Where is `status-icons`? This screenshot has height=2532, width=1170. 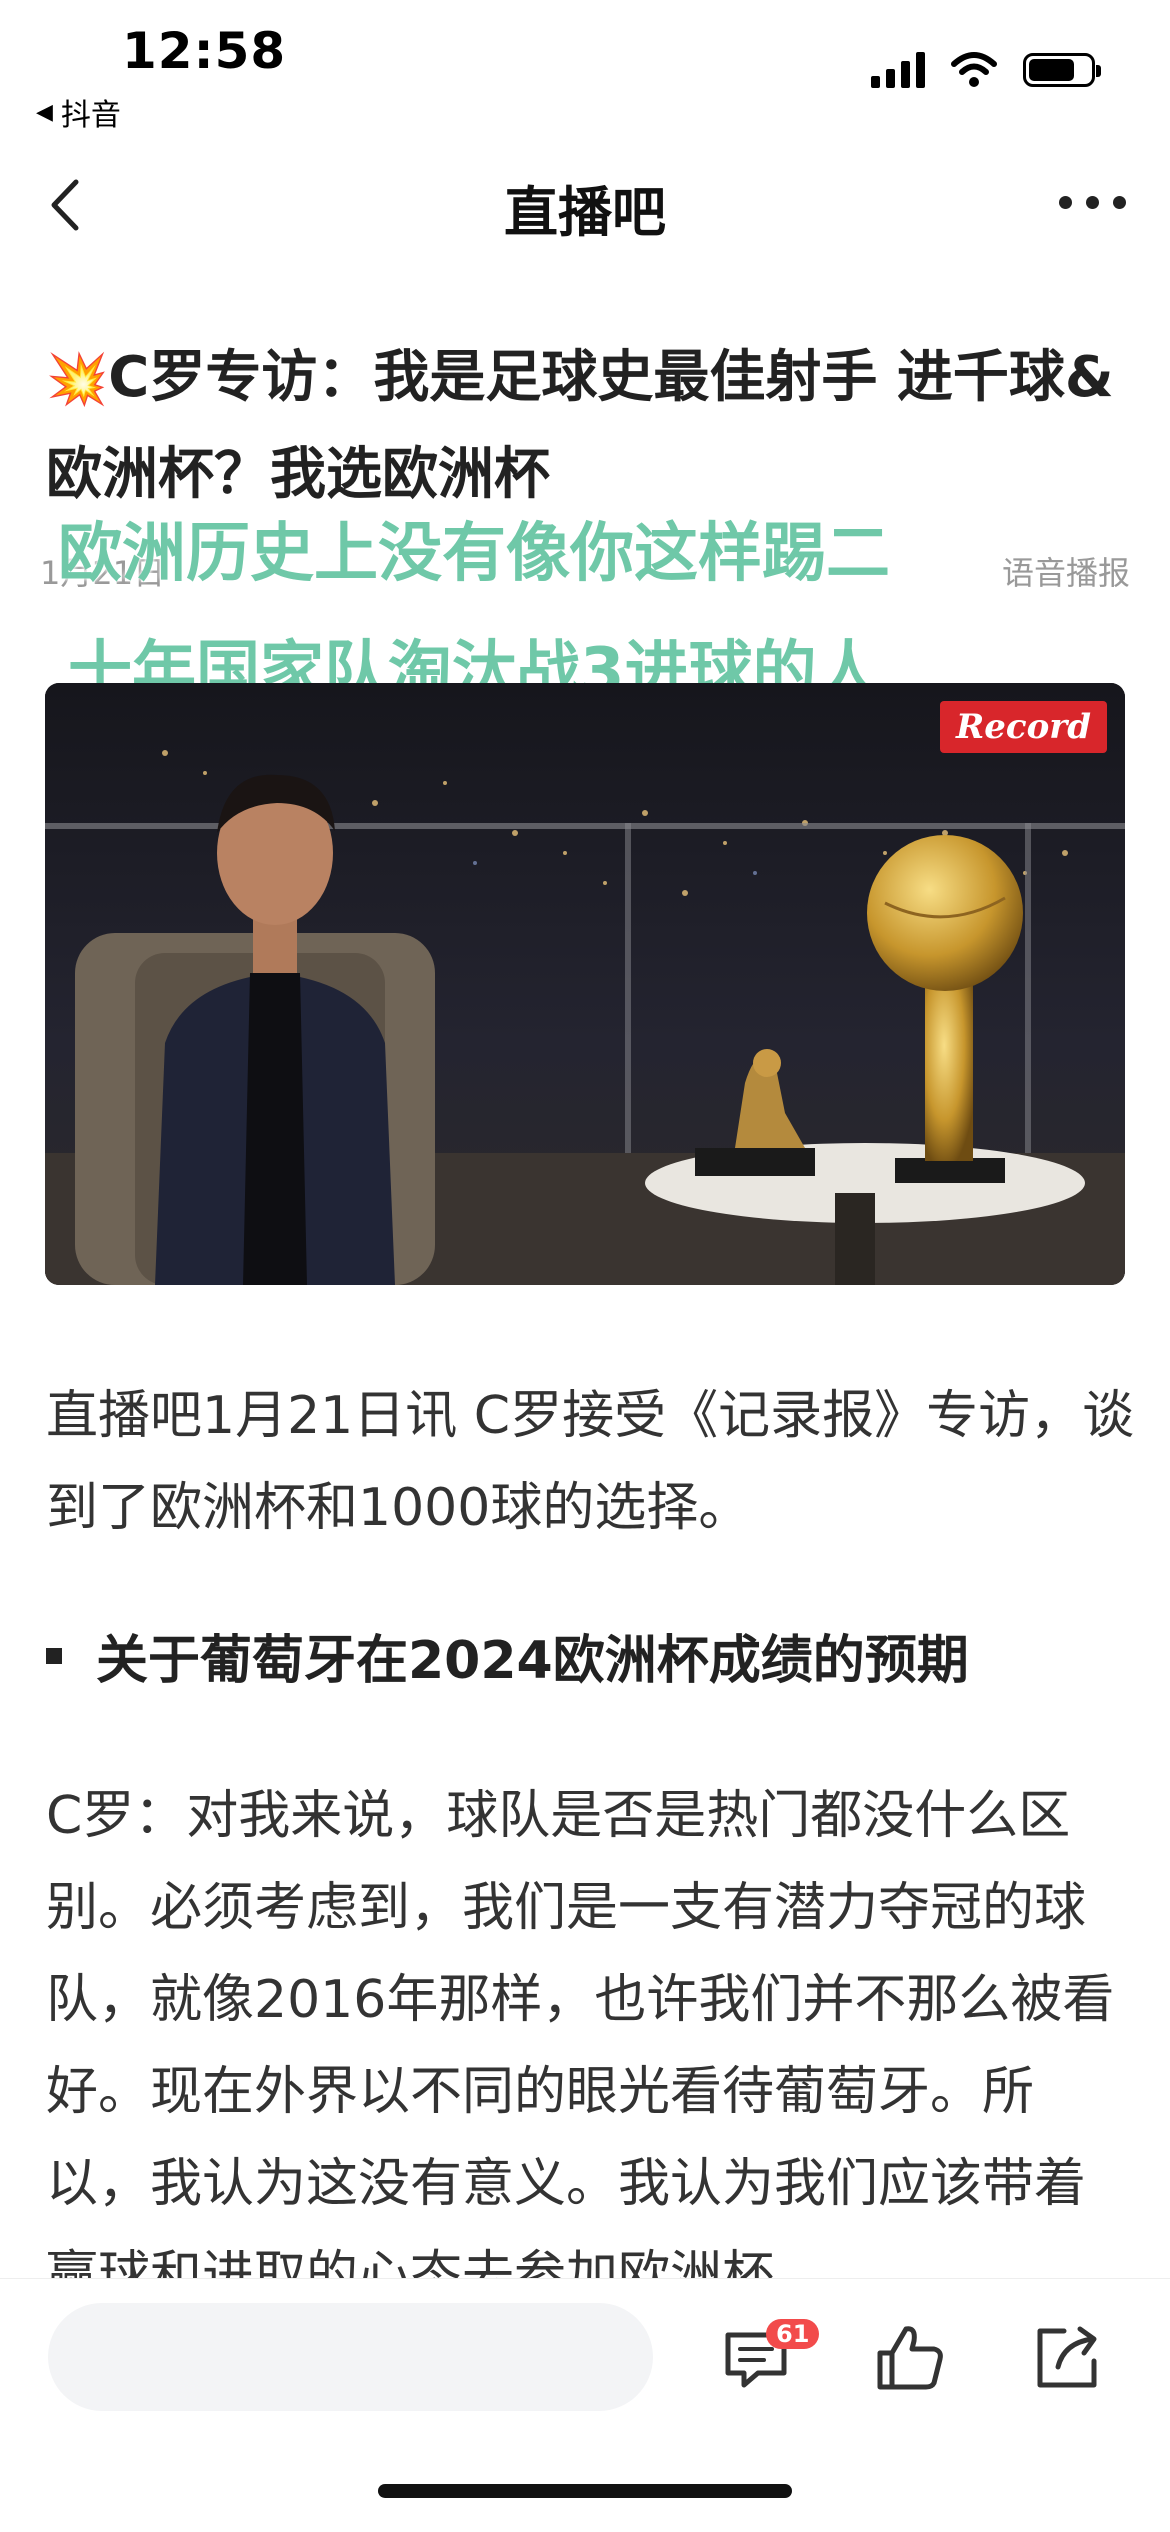
status-icons is located at coordinates (986, 70).